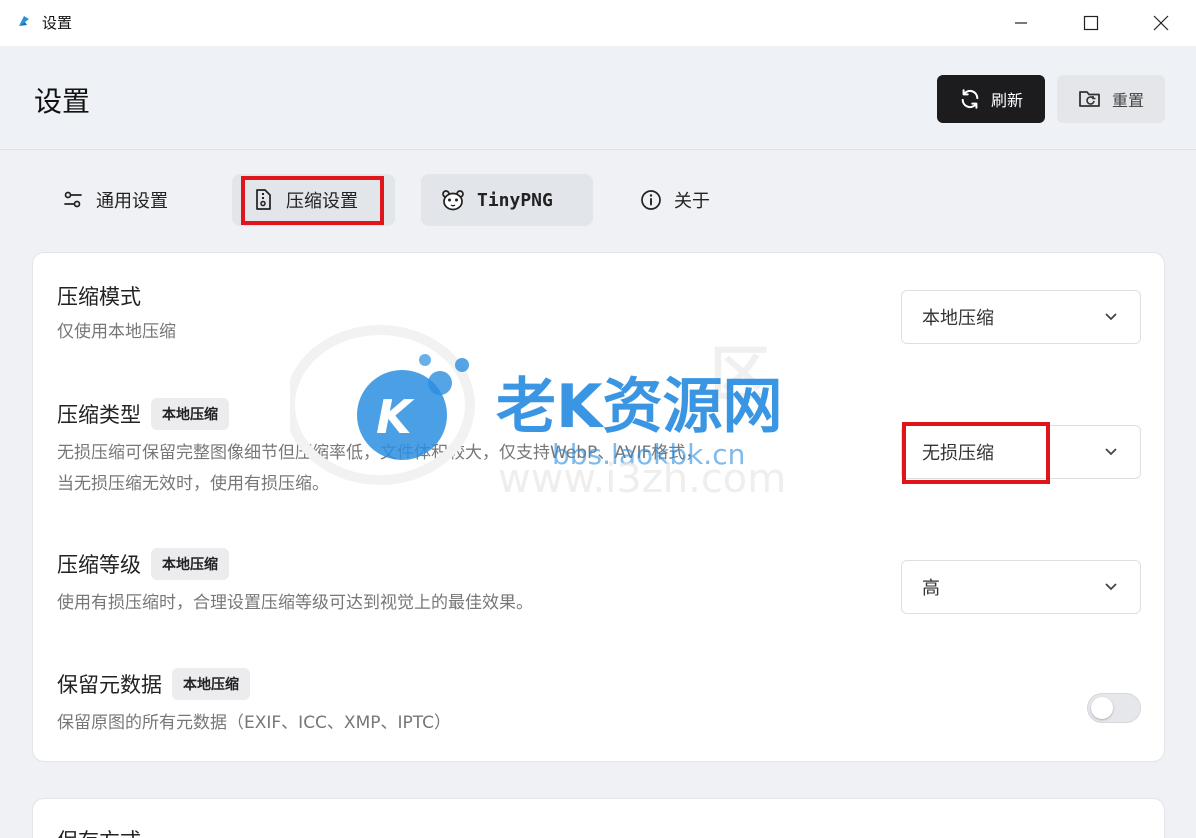 The width and height of the screenshot is (1196, 838). Describe the element at coordinates (99, 297) in the screenshot. I see `setting-title: 压缩模式` at that location.